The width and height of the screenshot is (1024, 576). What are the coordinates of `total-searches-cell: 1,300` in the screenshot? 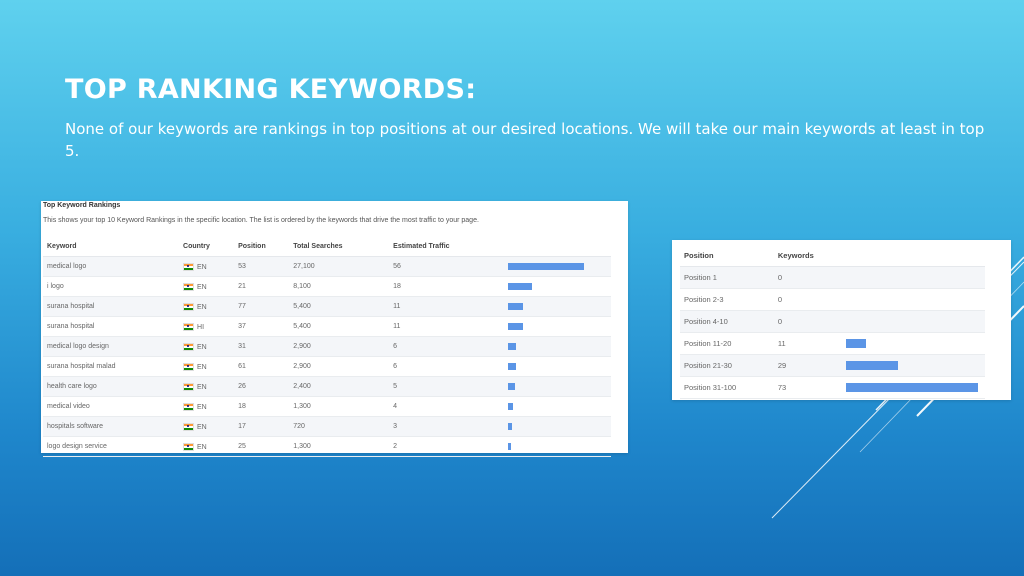 It's located at (339, 446).